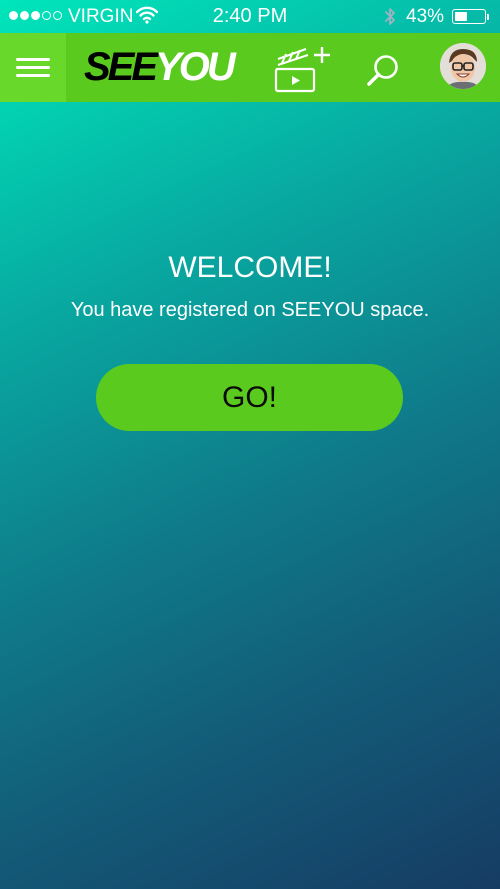 The width and height of the screenshot is (500, 889). I want to click on welcome-subtitle: You have registered on SEEYOU space., so click(250, 310).